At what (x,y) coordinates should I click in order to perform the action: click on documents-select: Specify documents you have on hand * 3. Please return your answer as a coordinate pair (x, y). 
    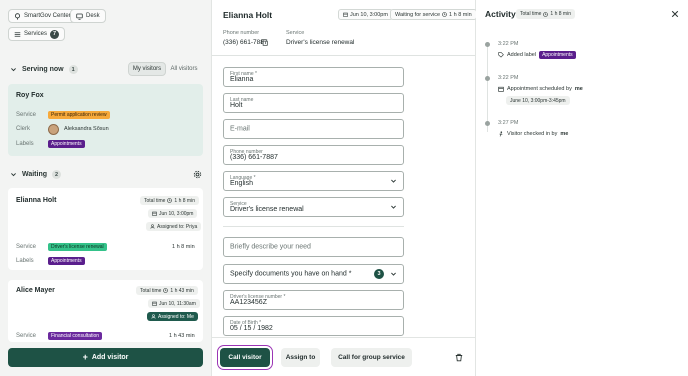
    Looking at the image, I should click on (313, 274).